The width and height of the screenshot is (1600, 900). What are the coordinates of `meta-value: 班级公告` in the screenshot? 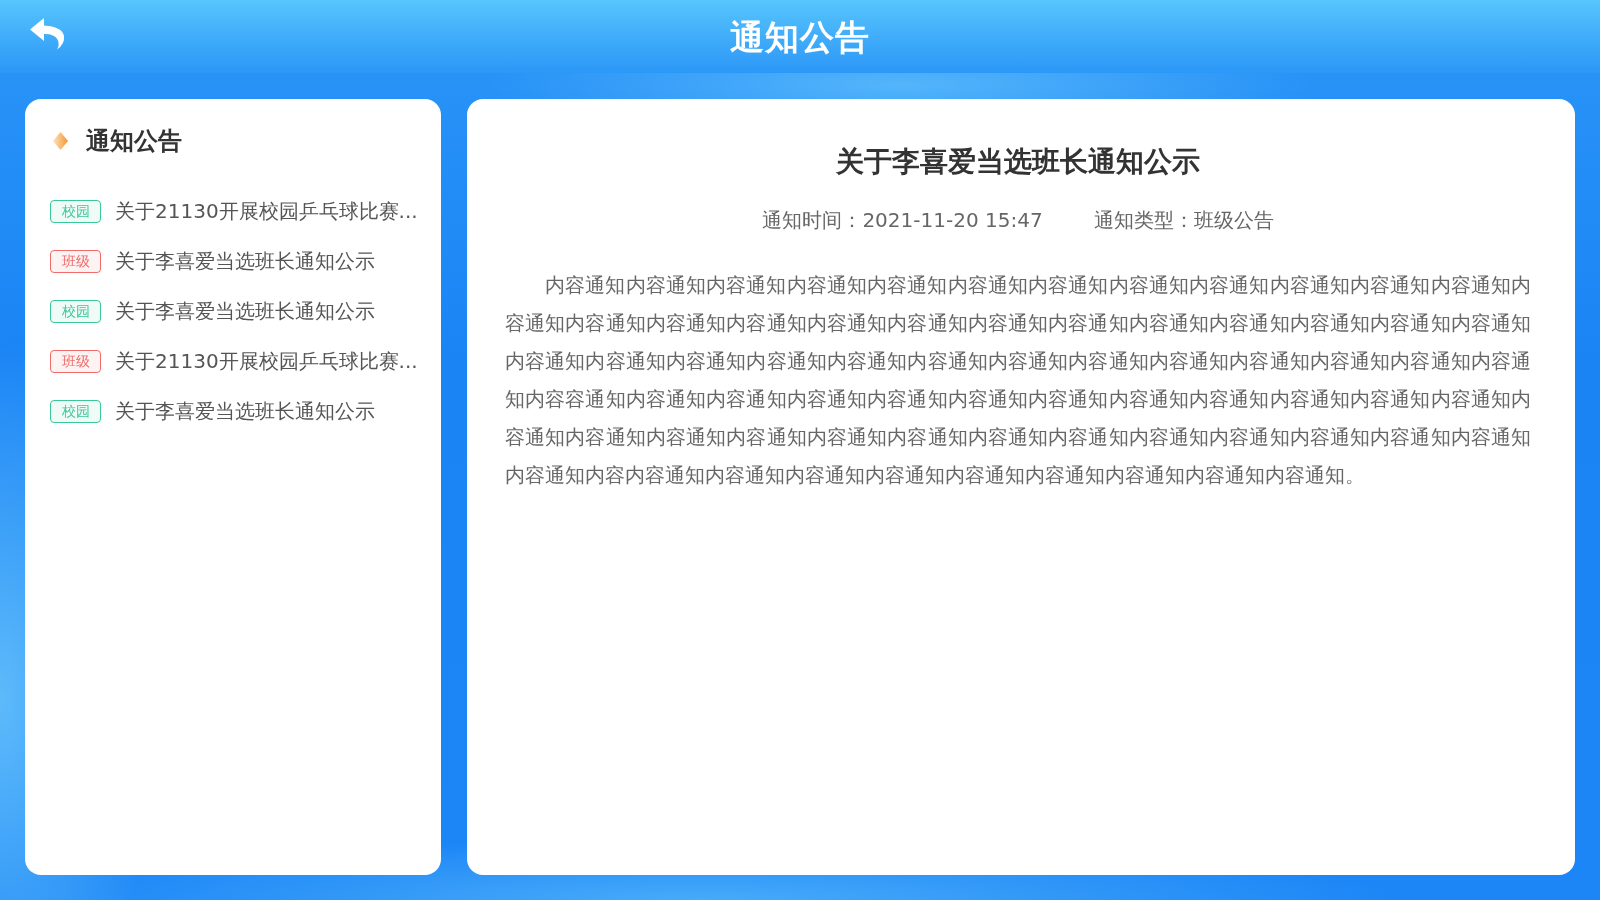 It's located at (1233, 220).